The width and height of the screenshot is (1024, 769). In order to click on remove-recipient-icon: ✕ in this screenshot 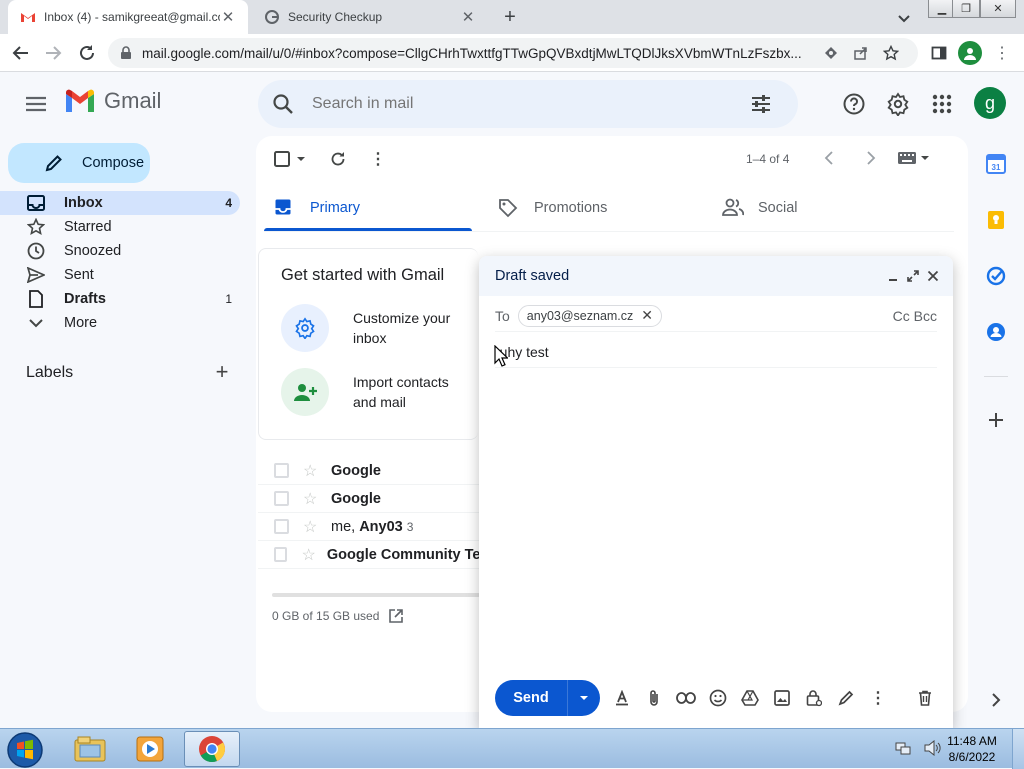, I will do `click(647, 315)`.